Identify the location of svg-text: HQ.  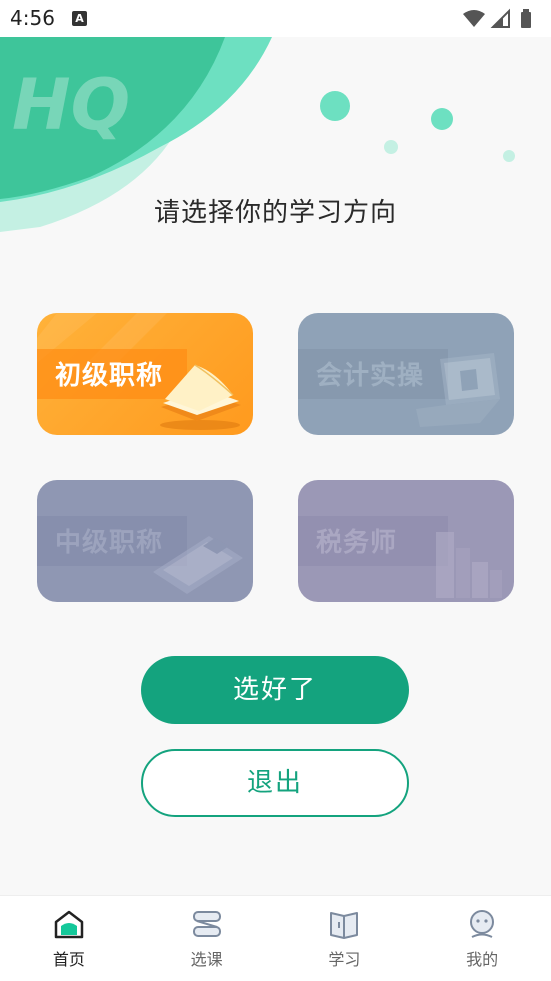
(71, 105).